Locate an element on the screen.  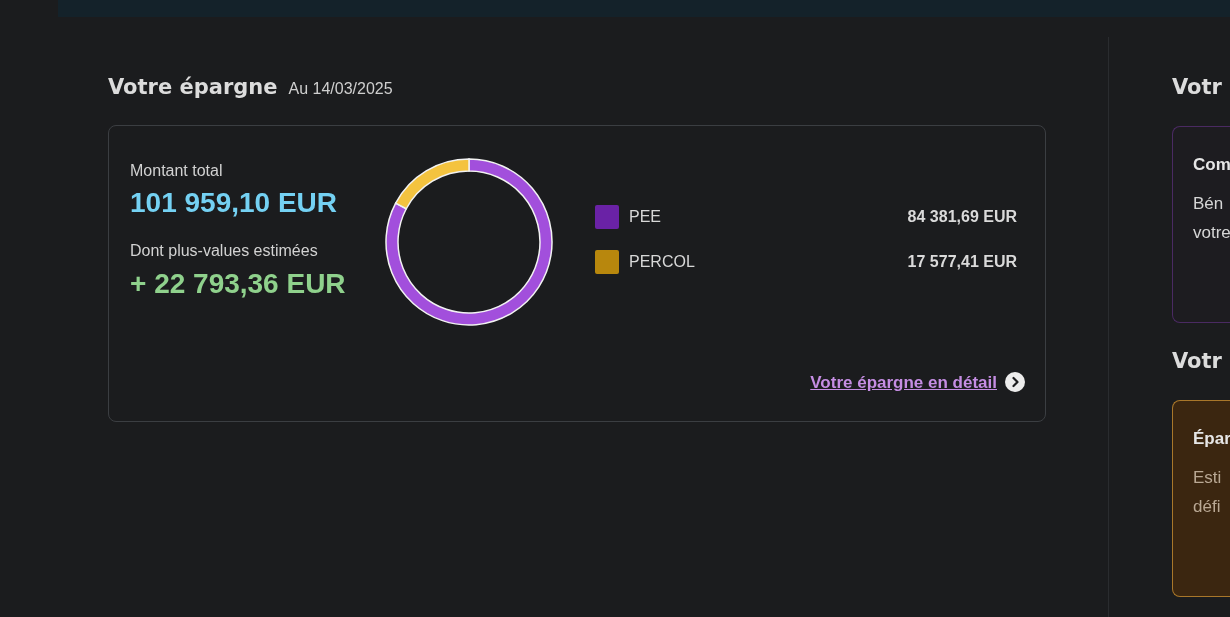
card-title: Com is located at coordinates (1211, 165).